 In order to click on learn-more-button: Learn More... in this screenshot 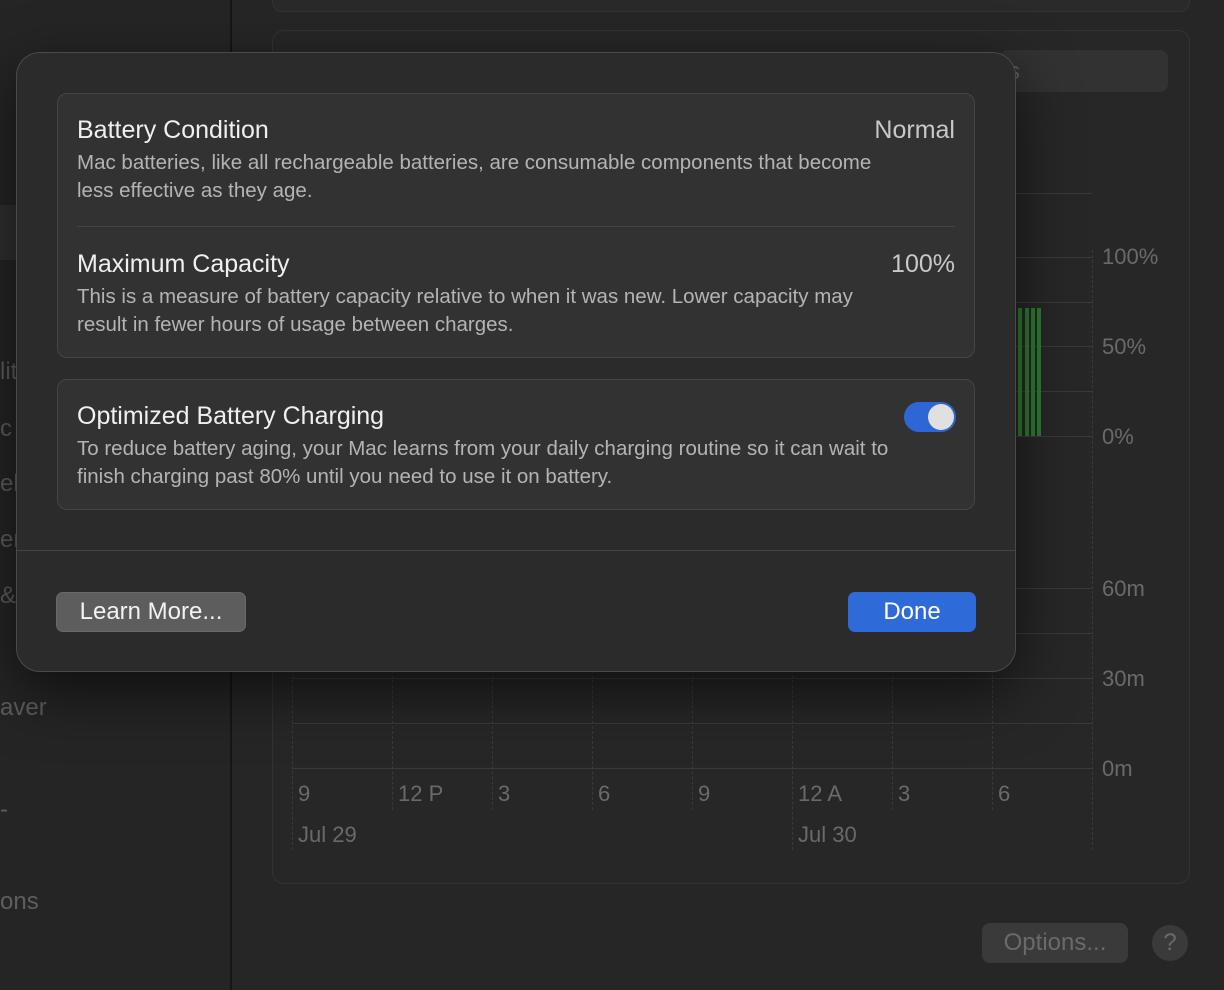, I will do `click(151, 612)`.